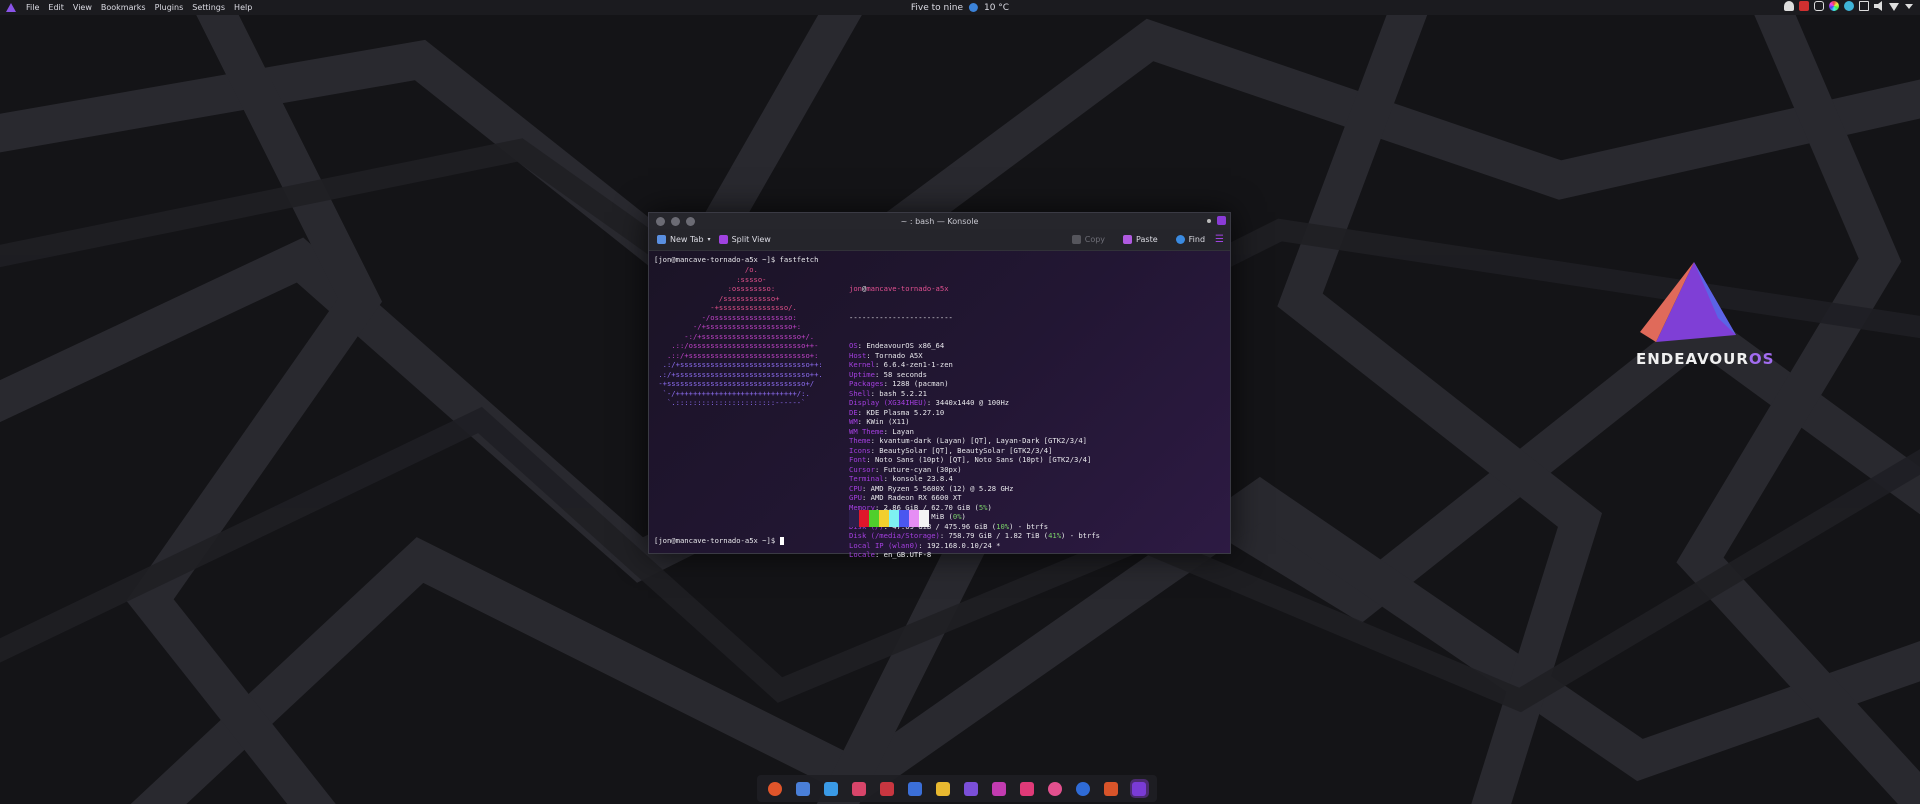 This screenshot has height=804, width=1920. Describe the element at coordinates (725, 317) in the screenshot. I see `ascii-art-line: -/ossssssssssssssssso:` at that location.